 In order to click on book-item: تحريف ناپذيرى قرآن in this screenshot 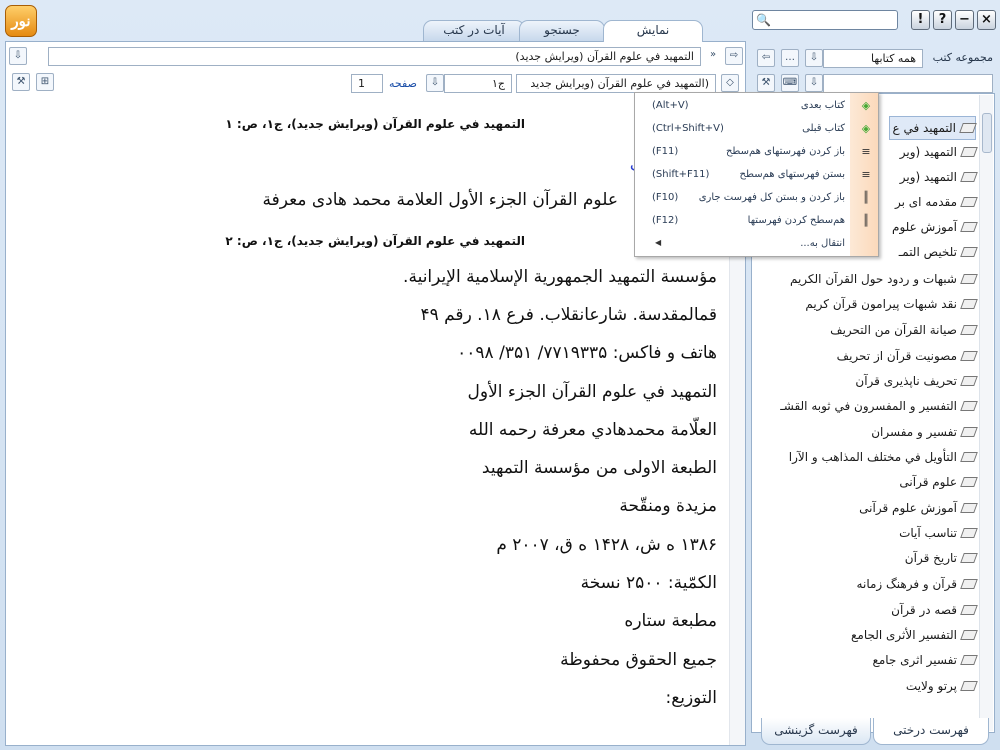, I will do `click(916, 382)`.